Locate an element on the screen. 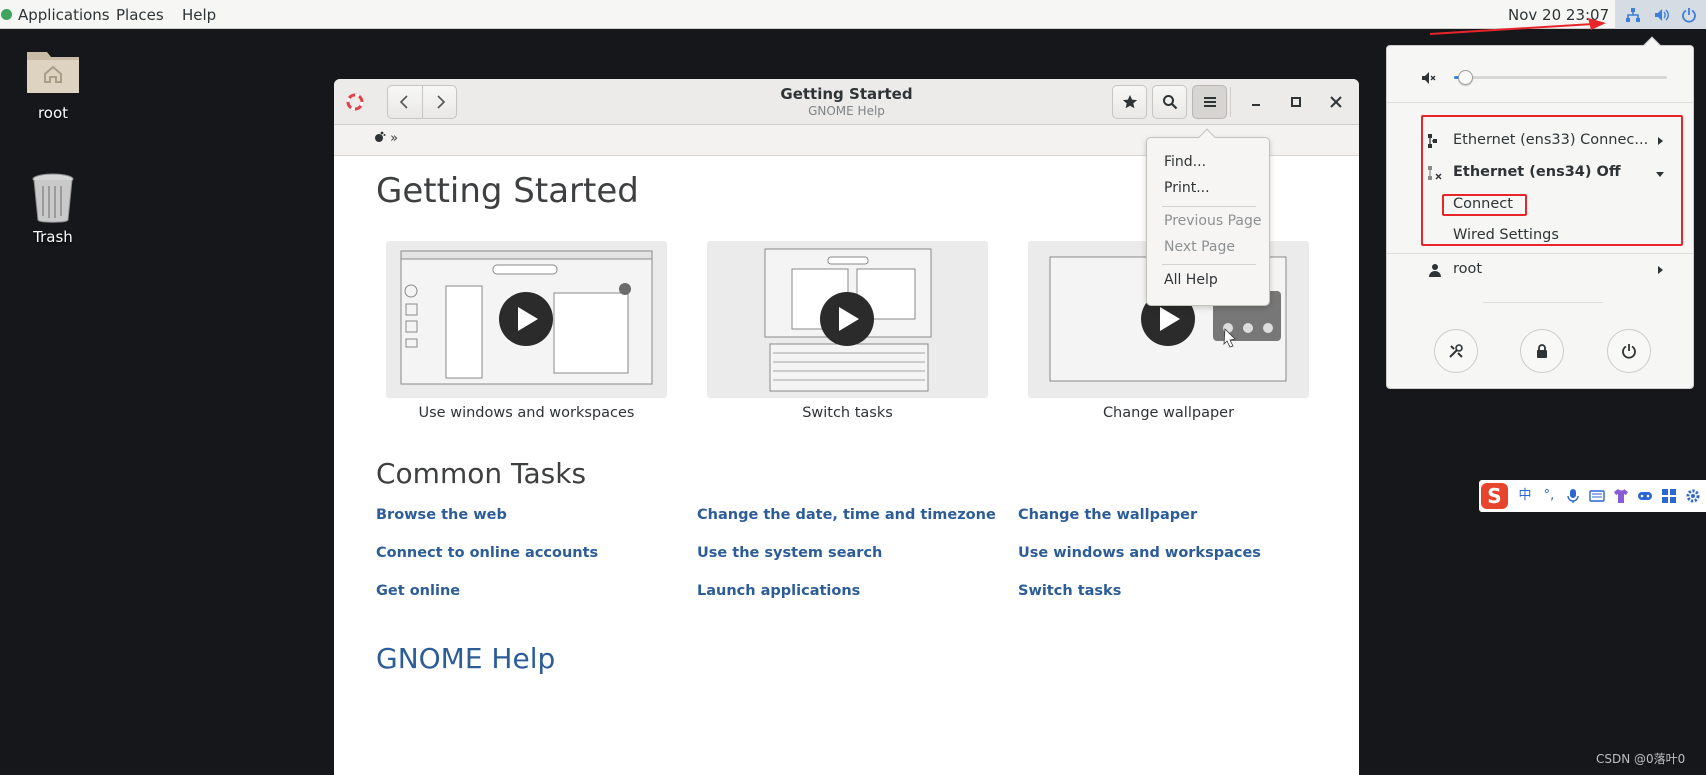  user-item: root is located at coordinates (1540, 275).